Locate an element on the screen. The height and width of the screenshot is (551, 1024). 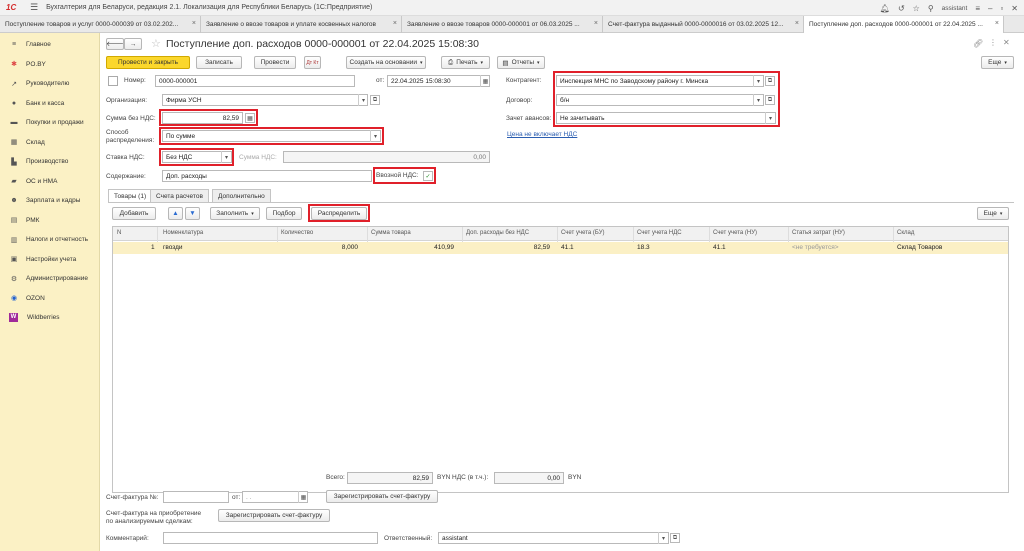
post-button: Провести is located at coordinates (275, 62).